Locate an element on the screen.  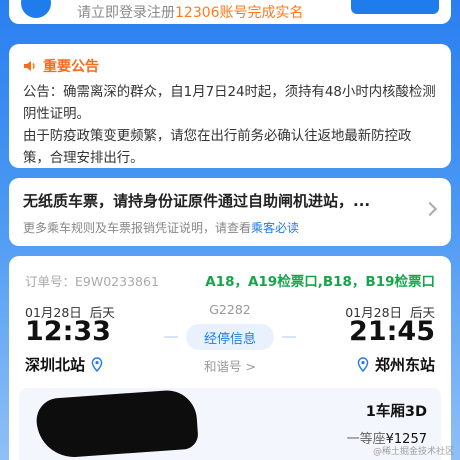
order-header: 订单号：E9W0233861 A18，A19检票口,B18，B19检票口 is located at coordinates (230, 280).